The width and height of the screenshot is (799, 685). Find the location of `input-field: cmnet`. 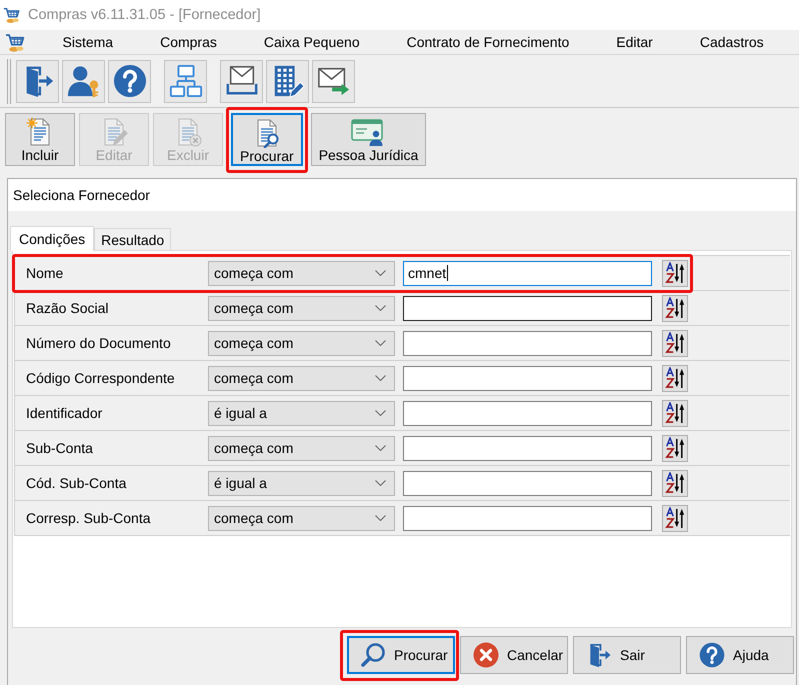

input-field: cmnet is located at coordinates (527, 273).